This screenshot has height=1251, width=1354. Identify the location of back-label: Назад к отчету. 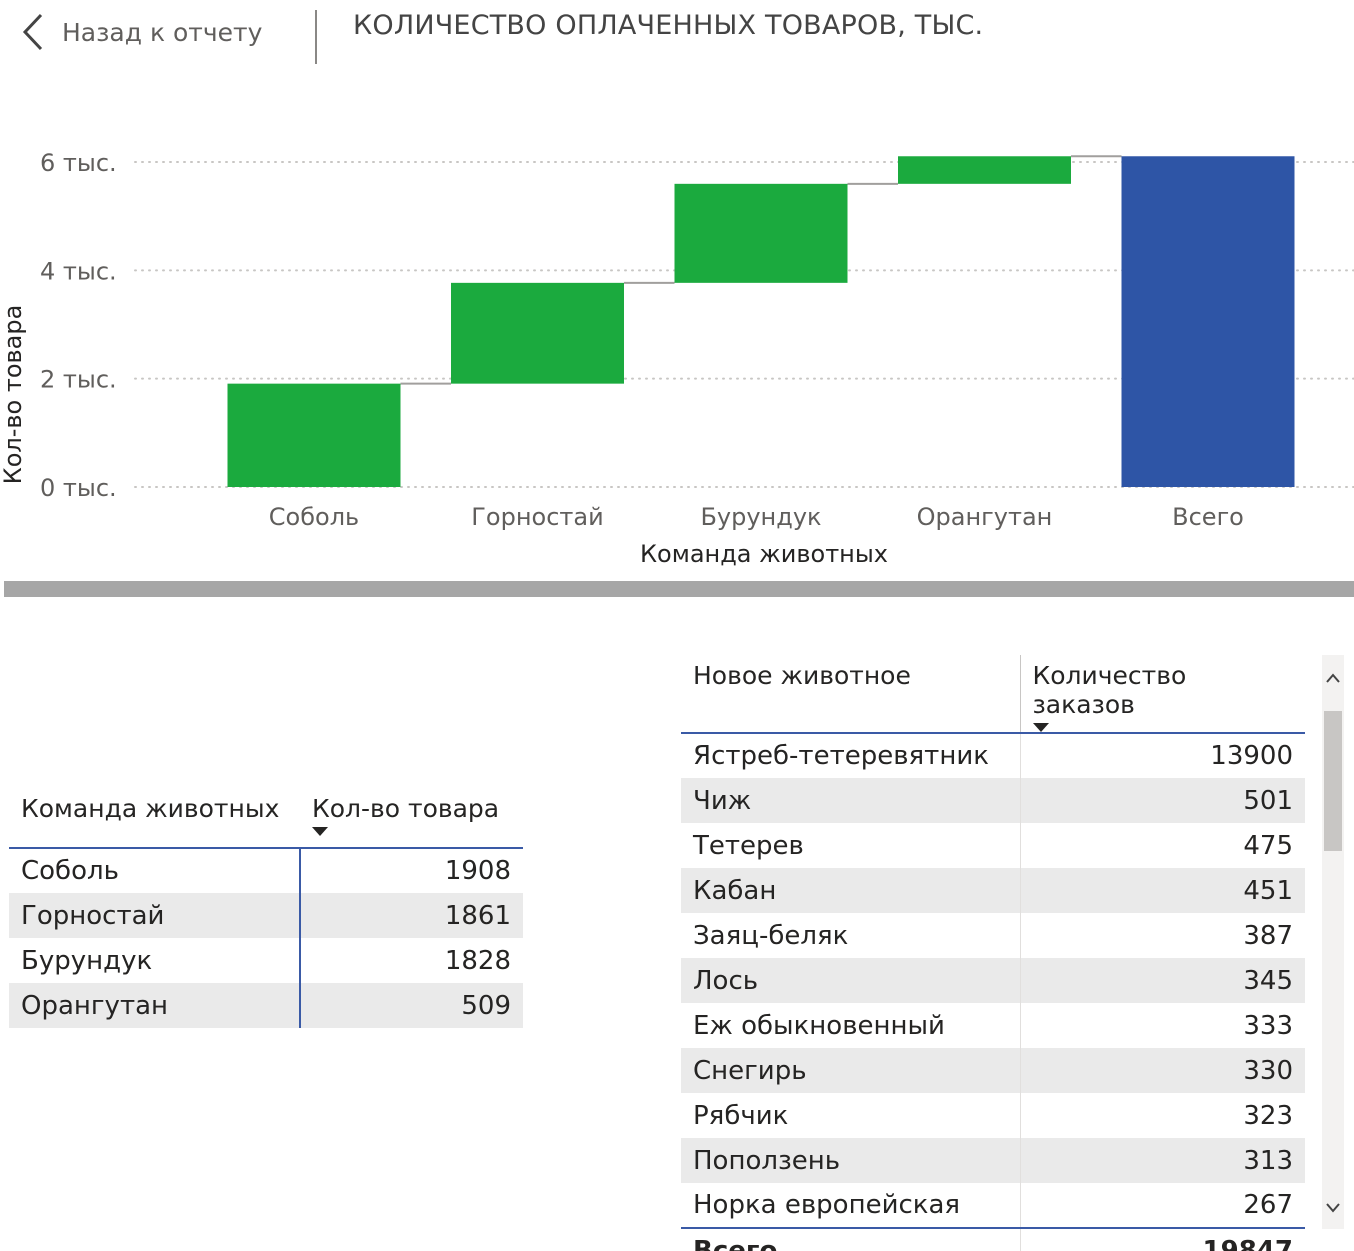
(162, 32).